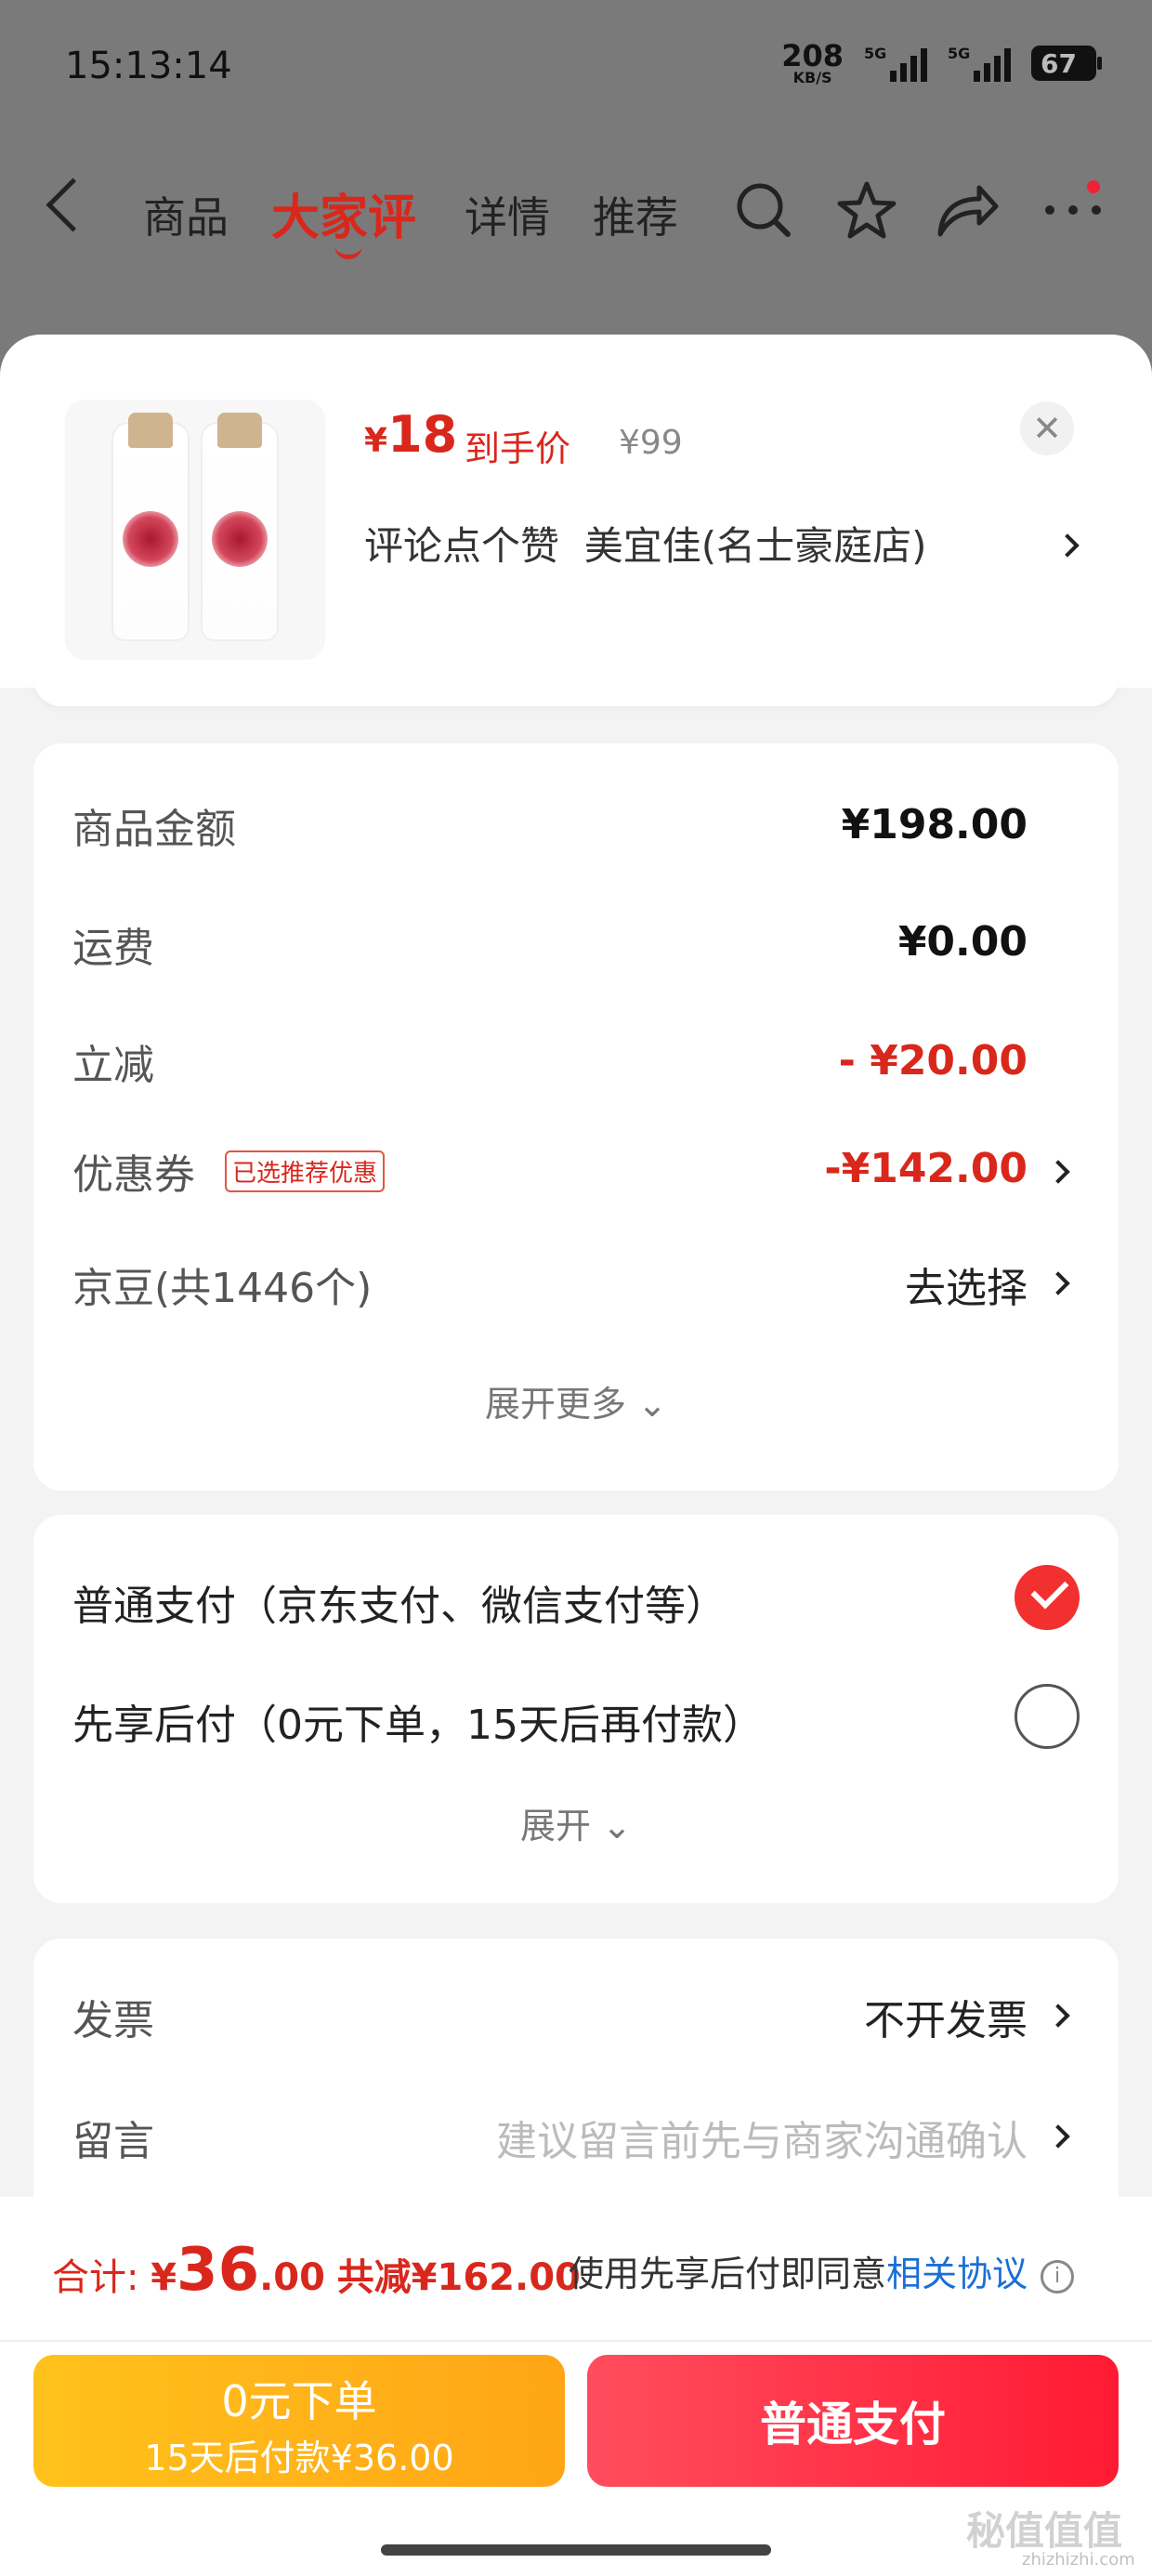 The image size is (1152, 2576). I want to click on more-icon, so click(1073, 208).